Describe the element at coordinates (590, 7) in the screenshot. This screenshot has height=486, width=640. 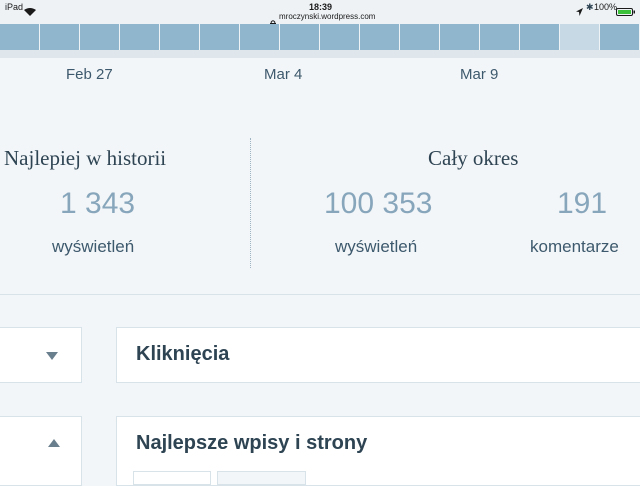
I see `bluetooth-icon: ✱` at that location.